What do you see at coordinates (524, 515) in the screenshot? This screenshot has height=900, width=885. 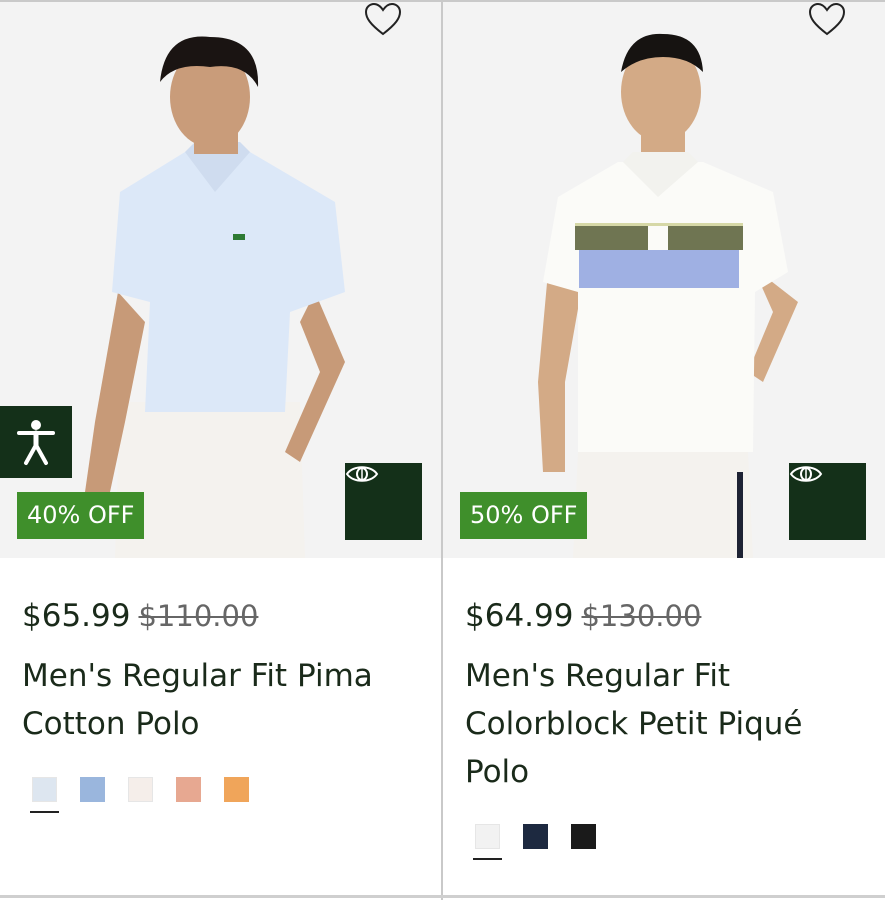 I see `discount-badge: 50% OFF` at bounding box center [524, 515].